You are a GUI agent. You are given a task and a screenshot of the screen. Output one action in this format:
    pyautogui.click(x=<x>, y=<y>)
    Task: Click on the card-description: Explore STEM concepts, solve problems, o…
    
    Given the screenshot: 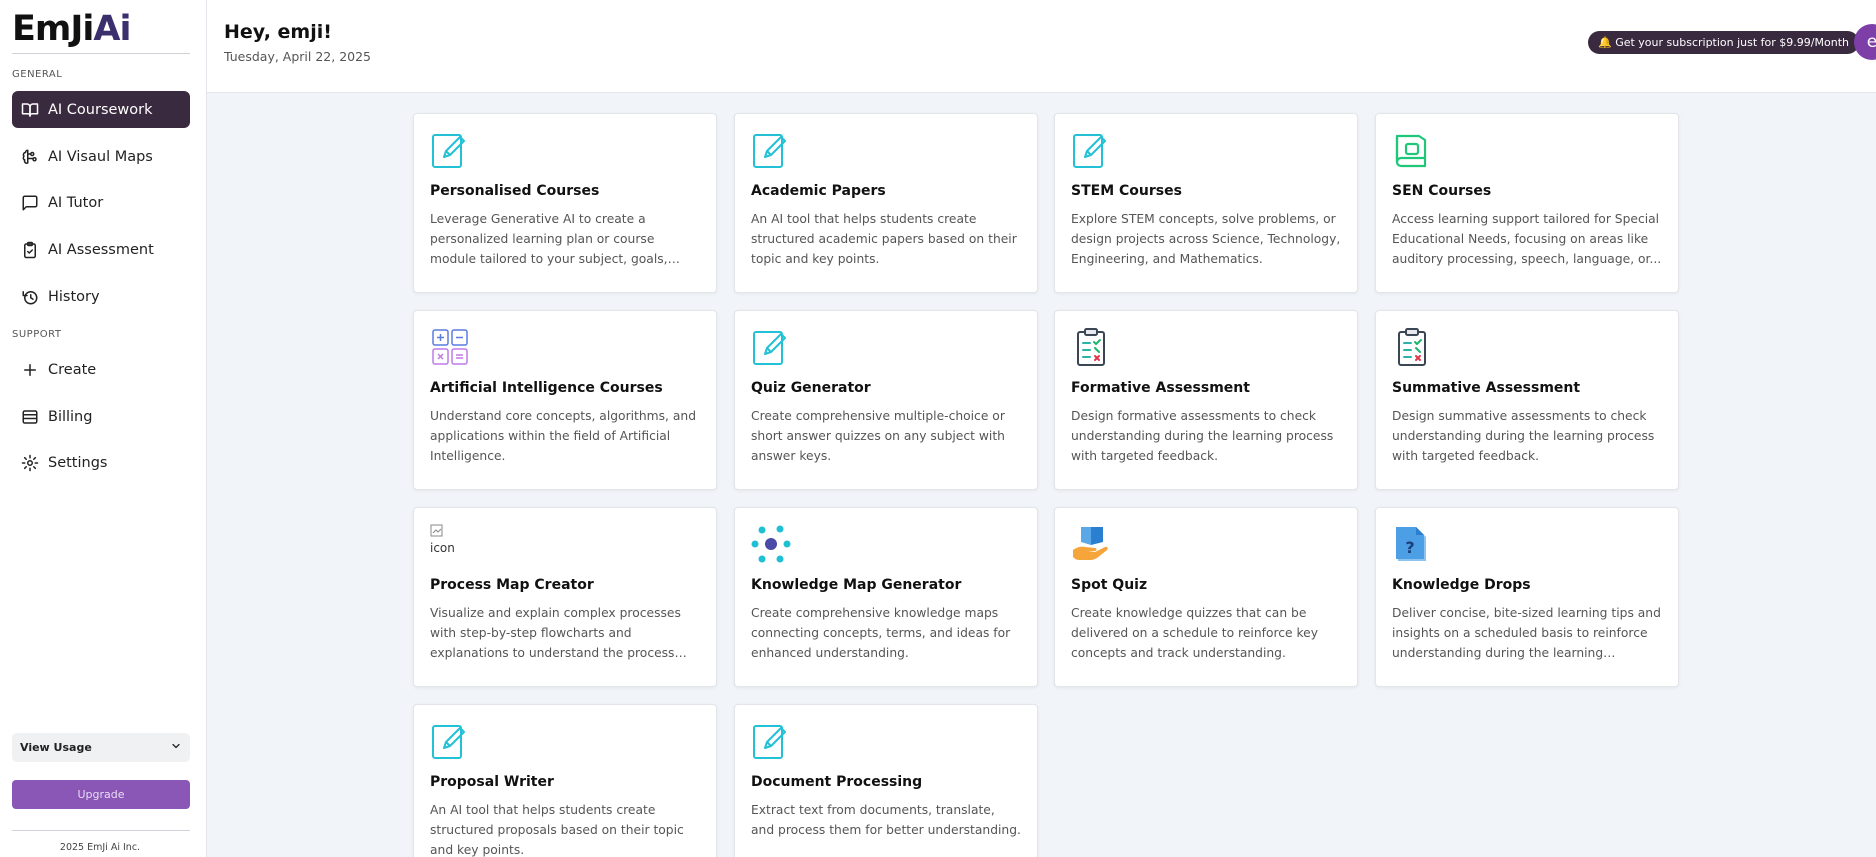 What is the action you would take?
    pyautogui.click(x=1206, y=239)
    